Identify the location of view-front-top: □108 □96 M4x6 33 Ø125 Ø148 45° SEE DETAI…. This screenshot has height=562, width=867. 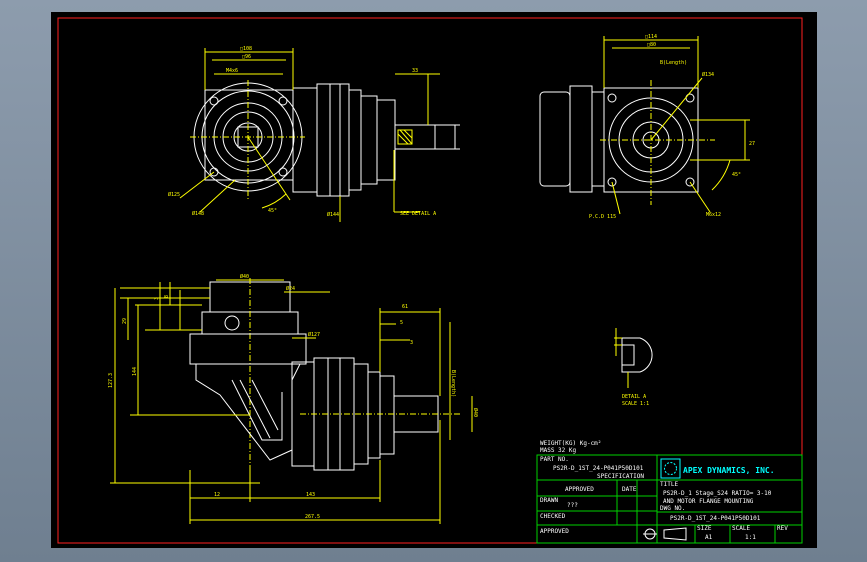
(314, 134).